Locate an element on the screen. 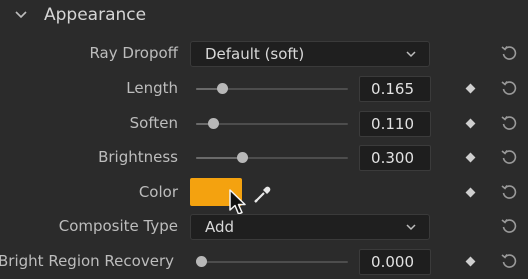 This screenshot has height=279, width=528. bright-region-recovery-value: 0.000 is located at coordinates (392, 262).